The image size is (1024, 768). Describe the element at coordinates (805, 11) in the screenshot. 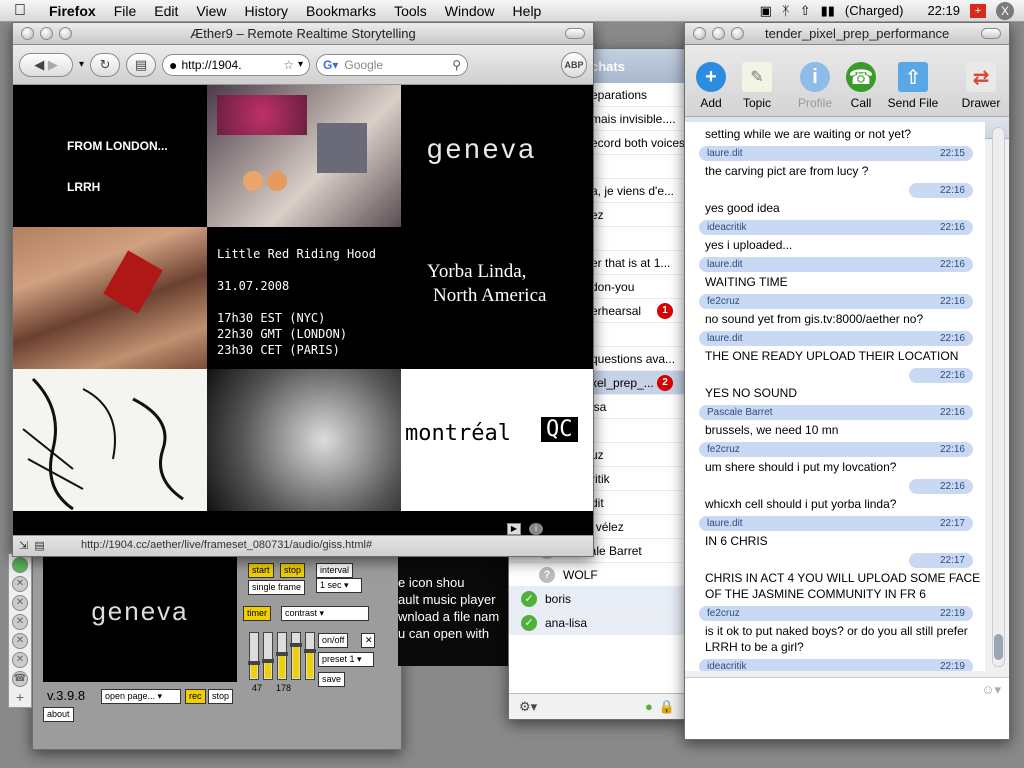

I see `wifi-icon: ⇧` at that location.